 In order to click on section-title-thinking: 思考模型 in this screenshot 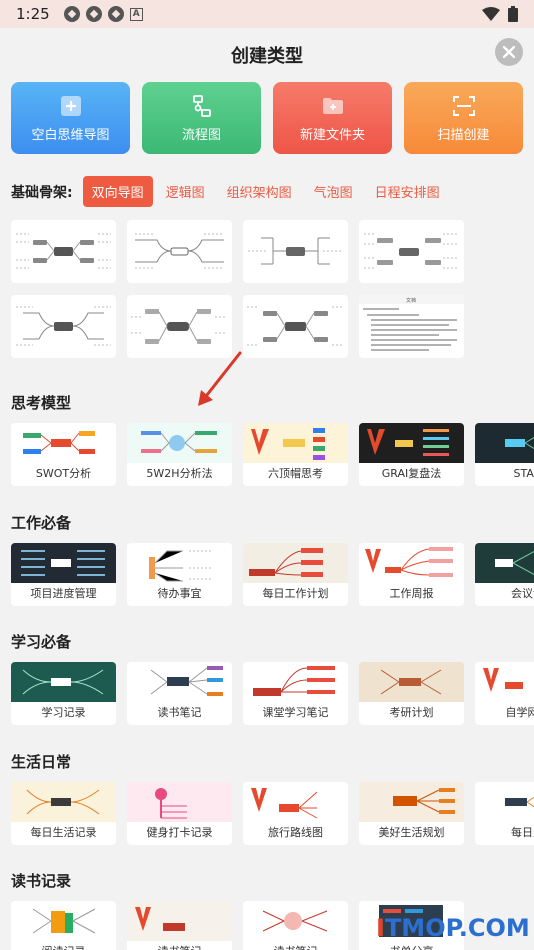, I will do `click(41, 403)`.